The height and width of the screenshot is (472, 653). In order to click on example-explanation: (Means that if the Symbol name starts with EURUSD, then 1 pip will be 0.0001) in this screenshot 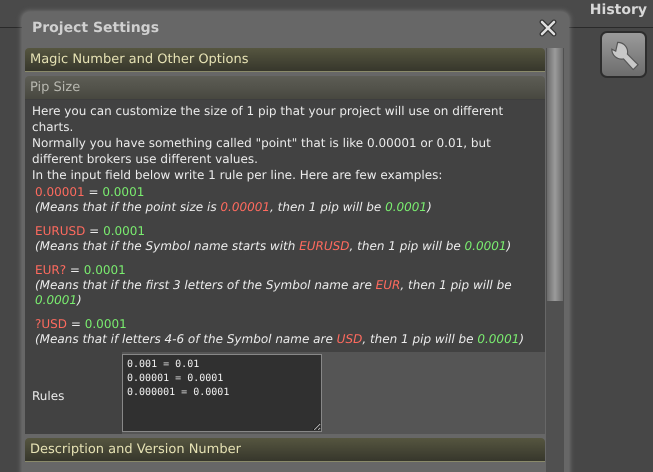, I will do `click(273, 246)`.